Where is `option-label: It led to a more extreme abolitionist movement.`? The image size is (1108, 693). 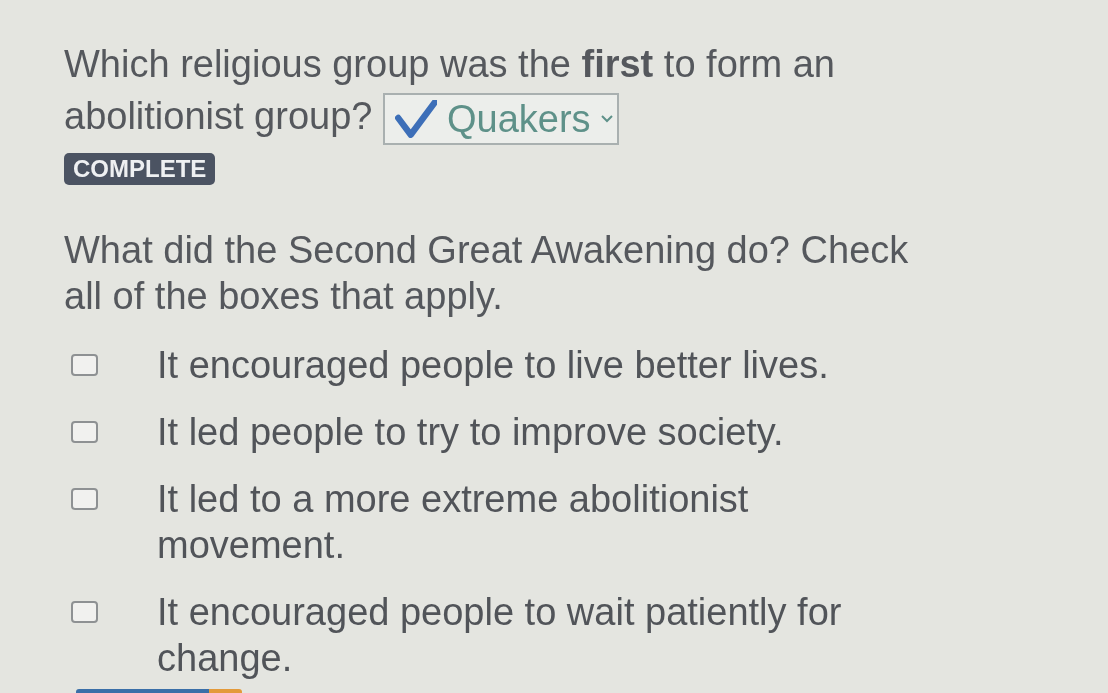
option-label: It led to a more extreme abolitionist movement. is located at coordinates (453, 522).